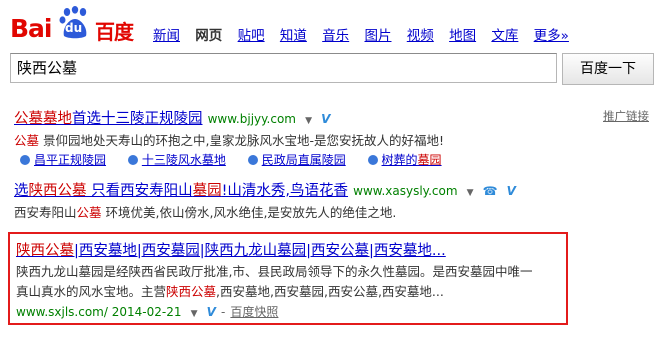 This screenshot has height=338, width=658. I want to click on abstract-text: 环境优美,依山傍水,风水绝佳,是安放先人的绝佳之地., so click(249, 212).